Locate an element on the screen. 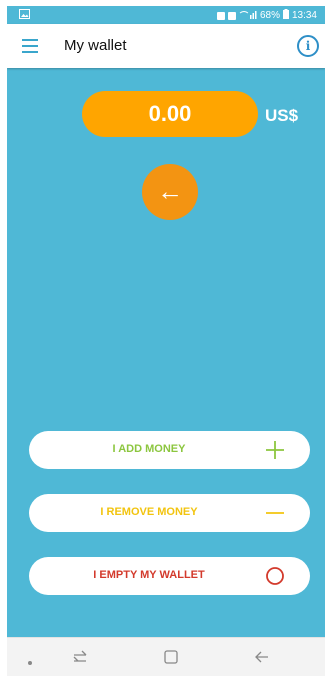 The height and width of the screenshot is (676, 329). back-icon is located at coordinates (262, 658).